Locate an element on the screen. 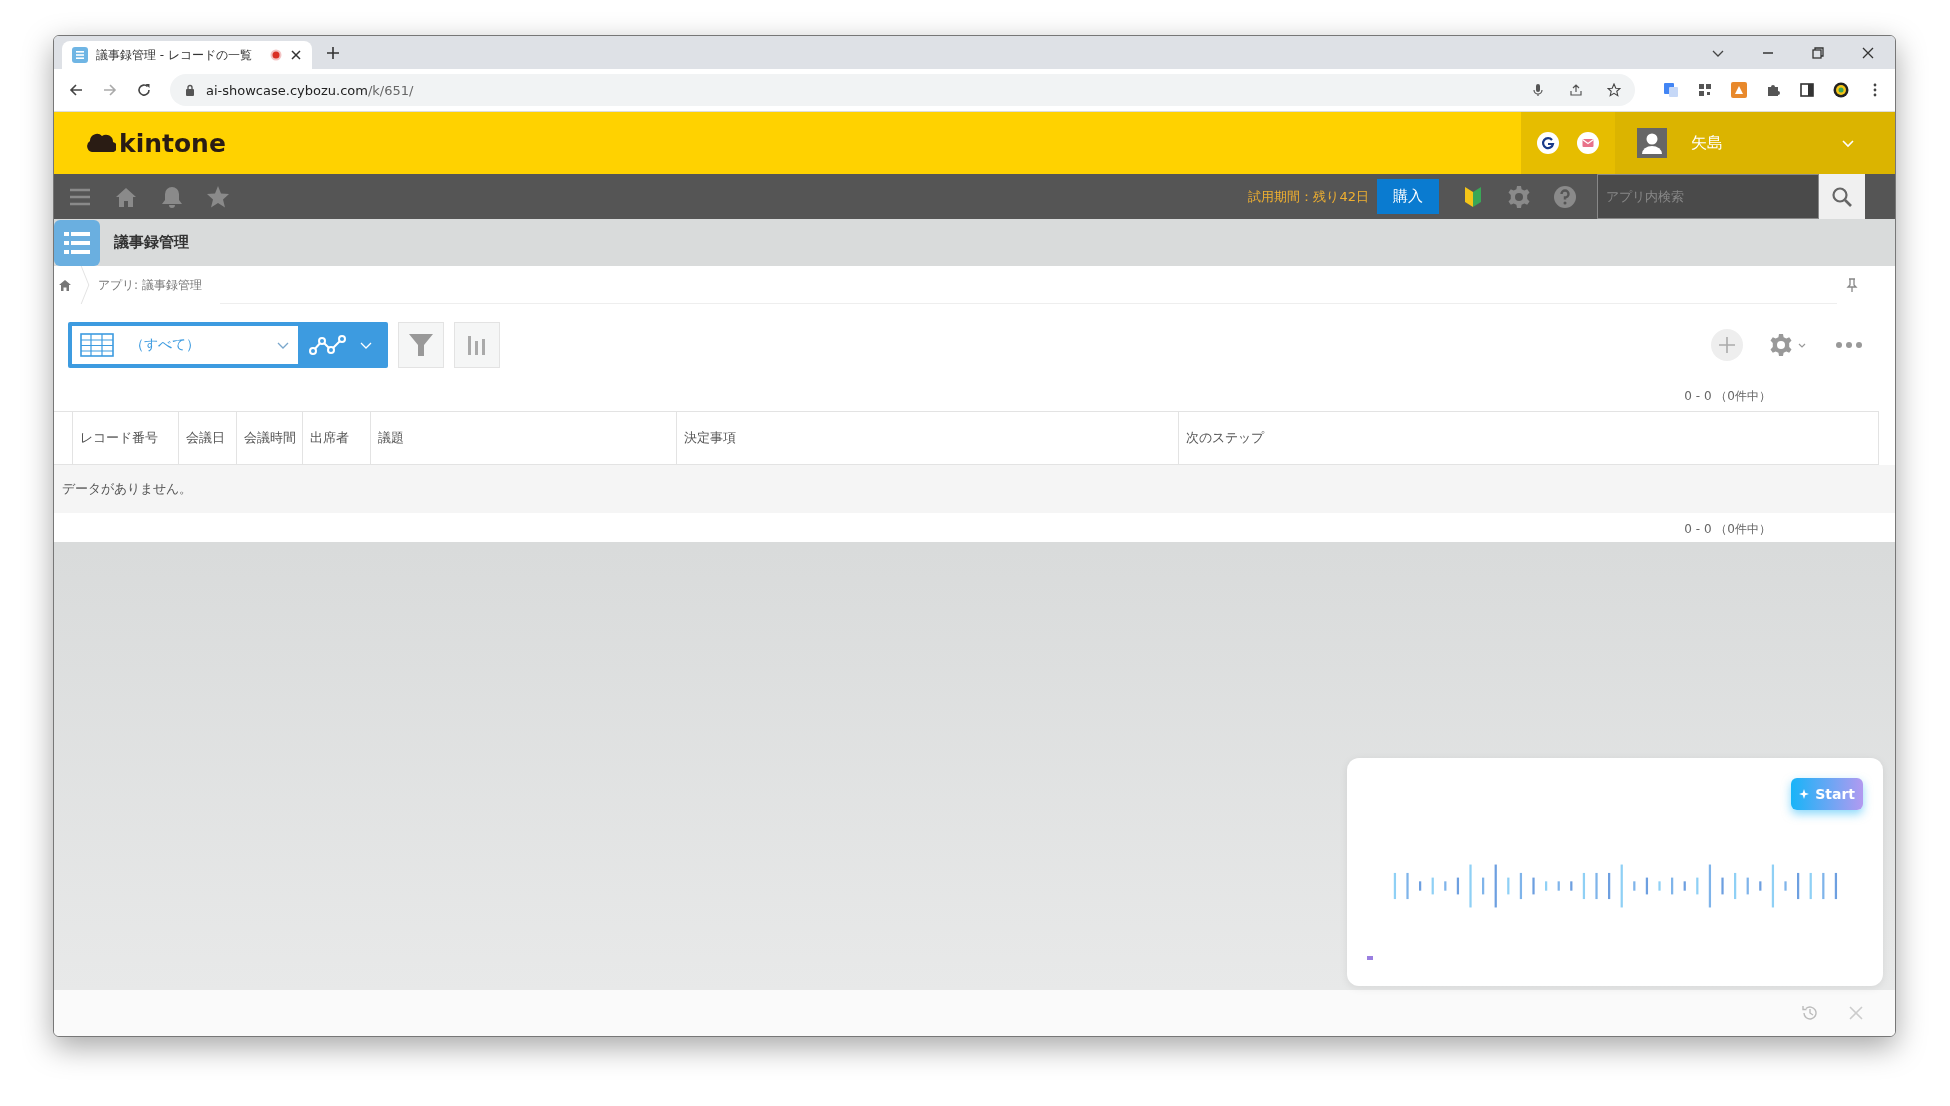  table-icon is located at coordinates (97, 345).